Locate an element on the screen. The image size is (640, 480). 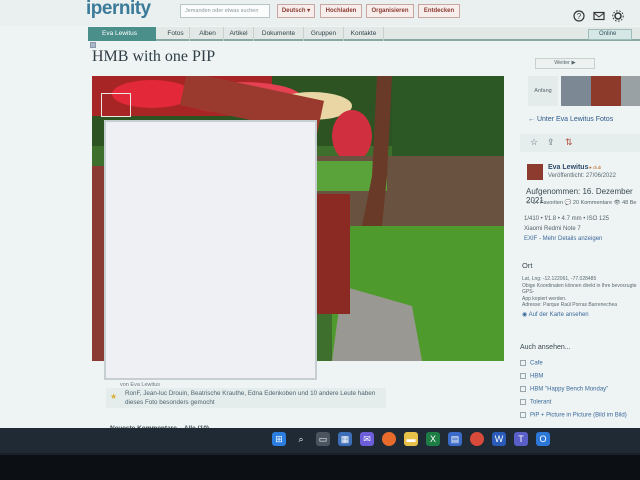
group-link-cafe: Cafe is located at coordinates (531, 363).